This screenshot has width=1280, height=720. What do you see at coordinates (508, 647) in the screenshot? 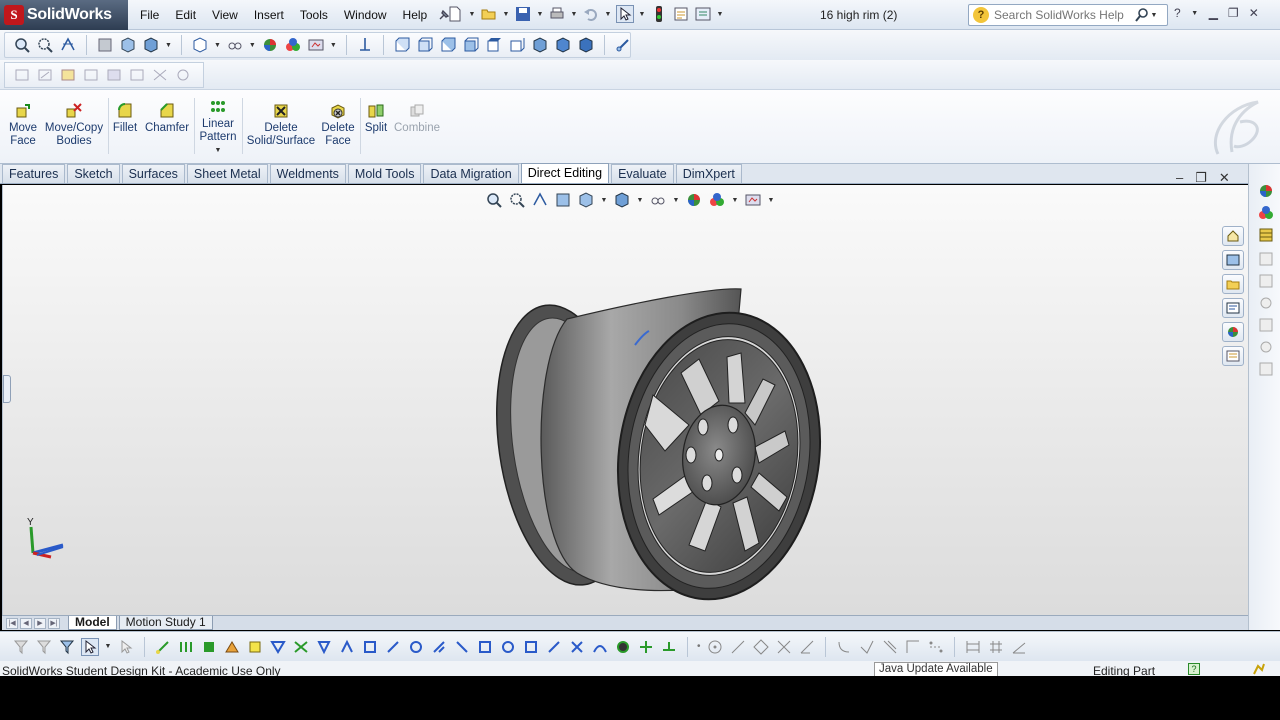
I see `wrap-icon` at bounding box center [508, 647].